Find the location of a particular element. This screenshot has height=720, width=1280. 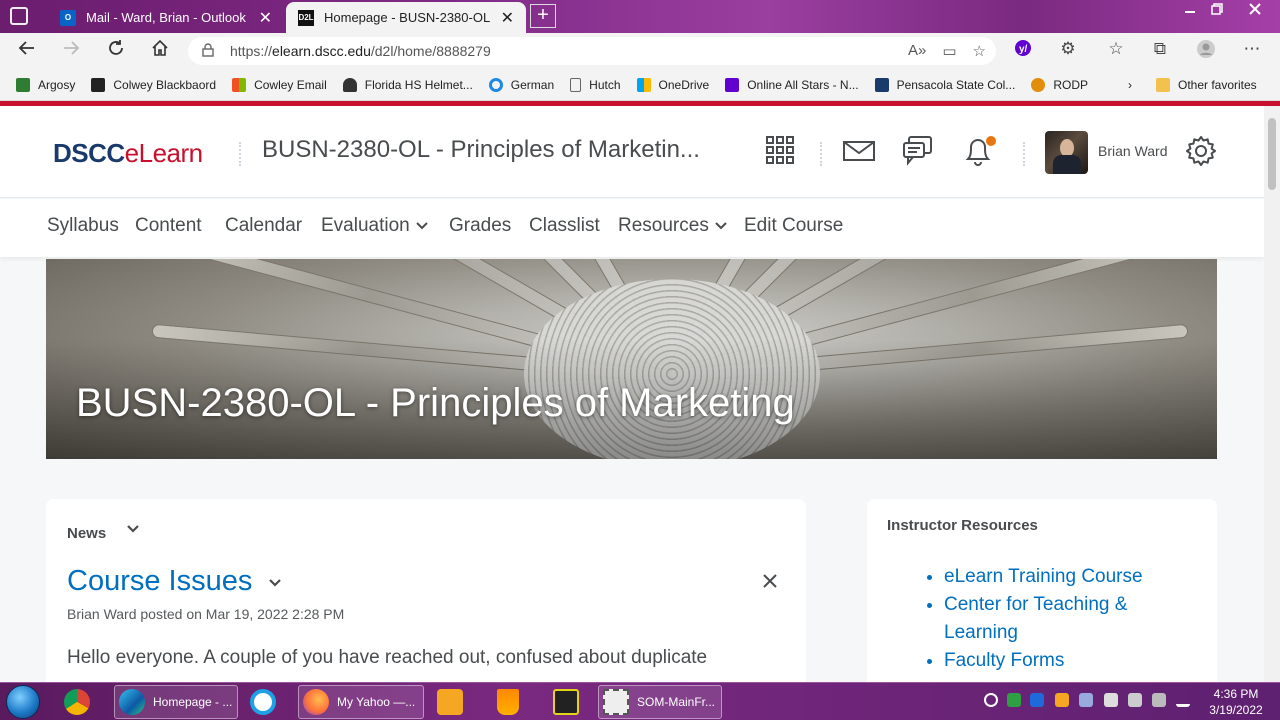

favorite-german: German is located at coordinates (521, 84).